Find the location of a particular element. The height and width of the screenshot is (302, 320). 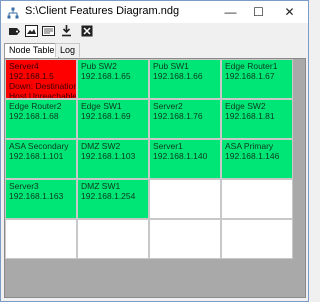

node-cell: Edge SW1 192.168.1.69 is located at coordinates (113, 119).